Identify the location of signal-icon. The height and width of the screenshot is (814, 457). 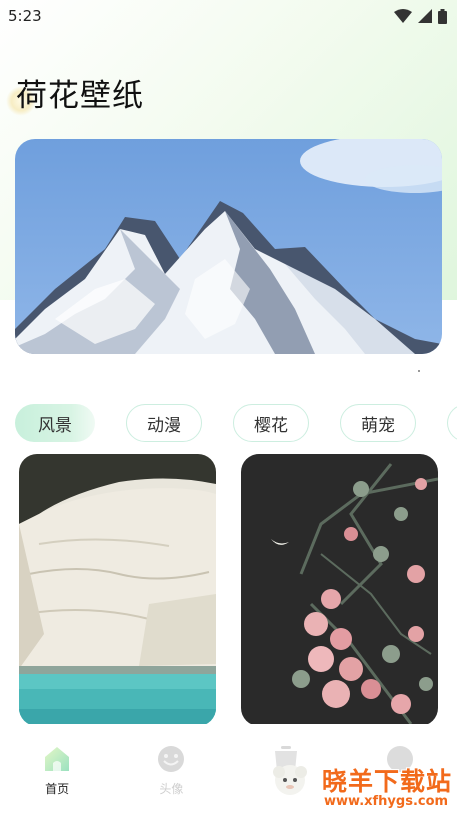
(425, 16).